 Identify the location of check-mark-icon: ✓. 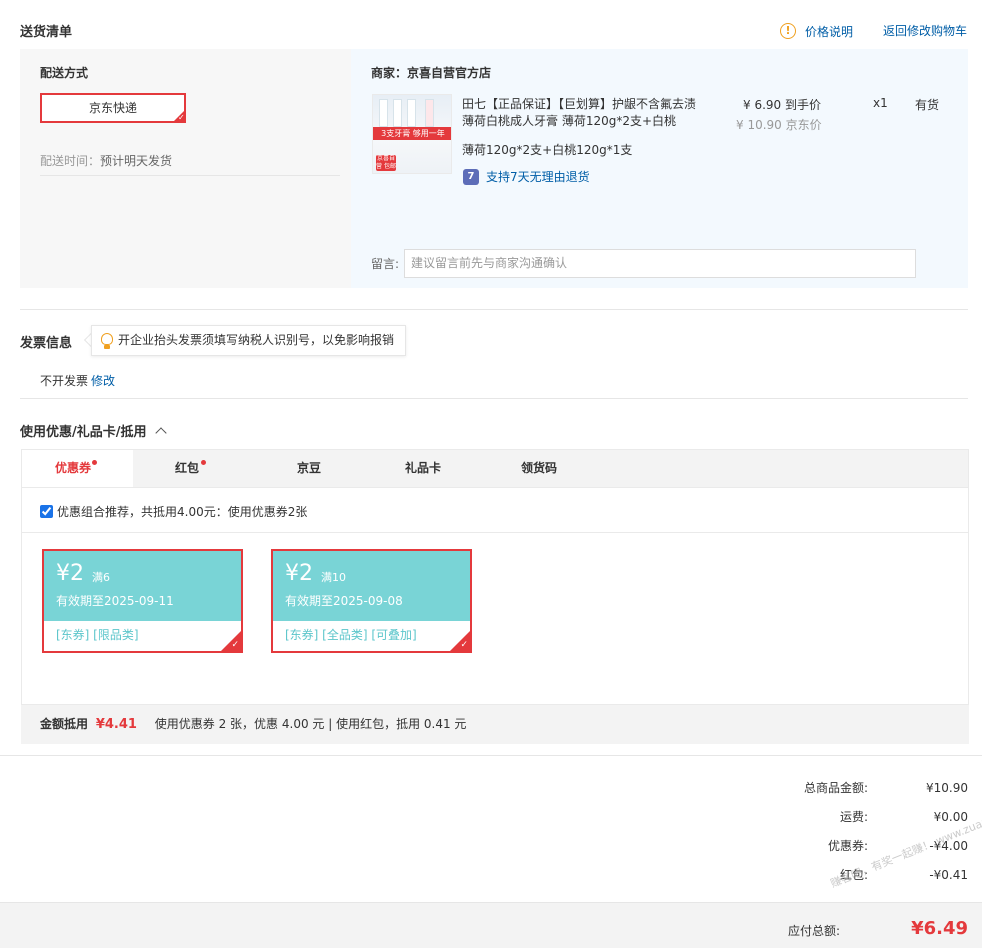
(181, 117).